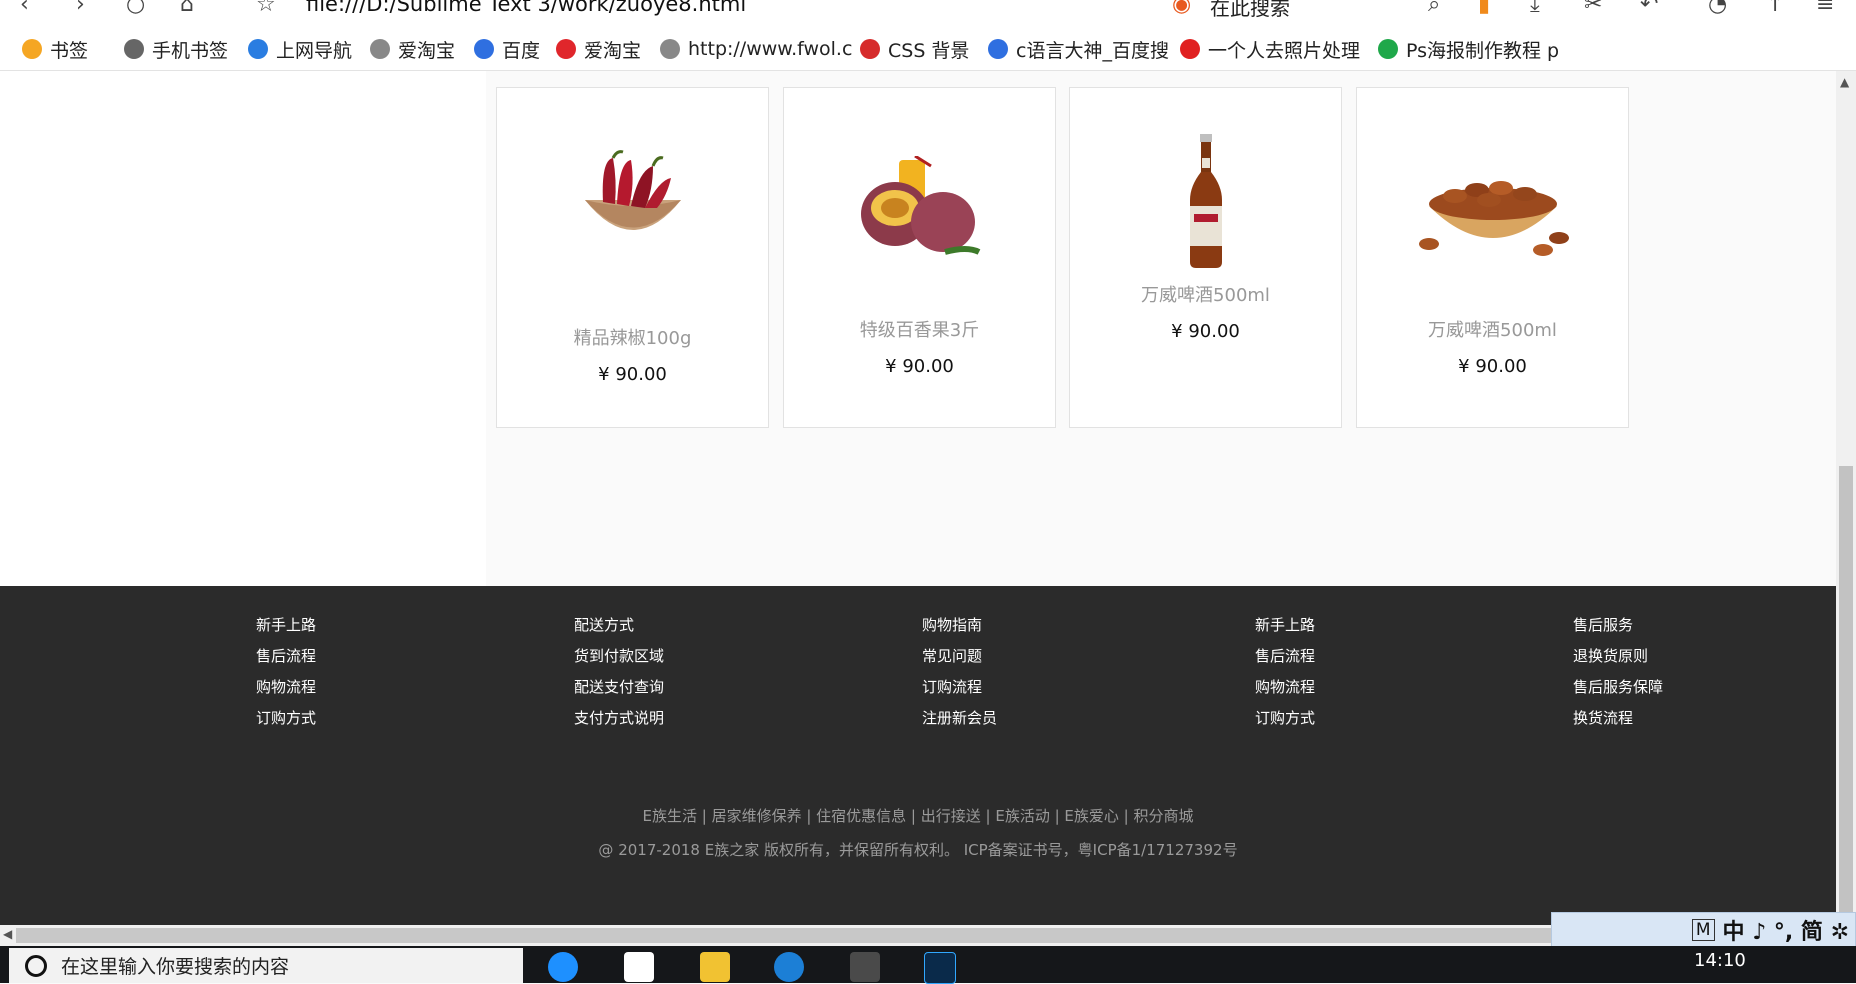 The image size is (1856, 984). What do you see at coordinates (563, 967) in the screenshot?
I see `browser-app-icon` at bounding box center [563, 967].